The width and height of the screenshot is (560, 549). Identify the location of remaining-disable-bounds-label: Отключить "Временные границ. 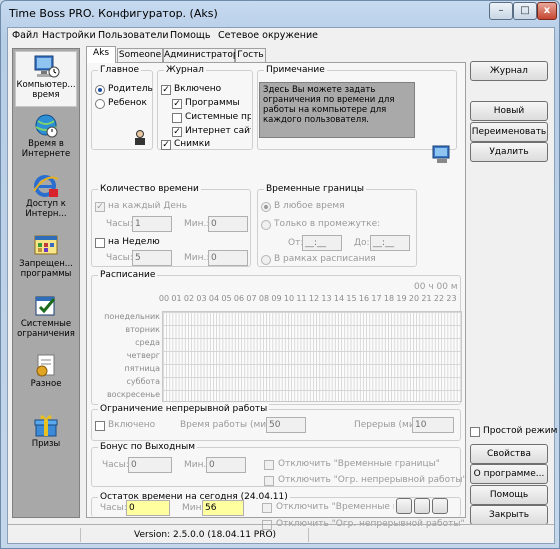
(335, 507).